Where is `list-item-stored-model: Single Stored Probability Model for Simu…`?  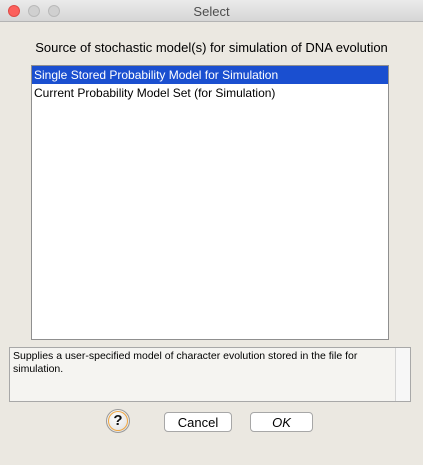 list-item-stored-model: Single Stored Probability Model for Simu… is located at coordinates (210, 75).